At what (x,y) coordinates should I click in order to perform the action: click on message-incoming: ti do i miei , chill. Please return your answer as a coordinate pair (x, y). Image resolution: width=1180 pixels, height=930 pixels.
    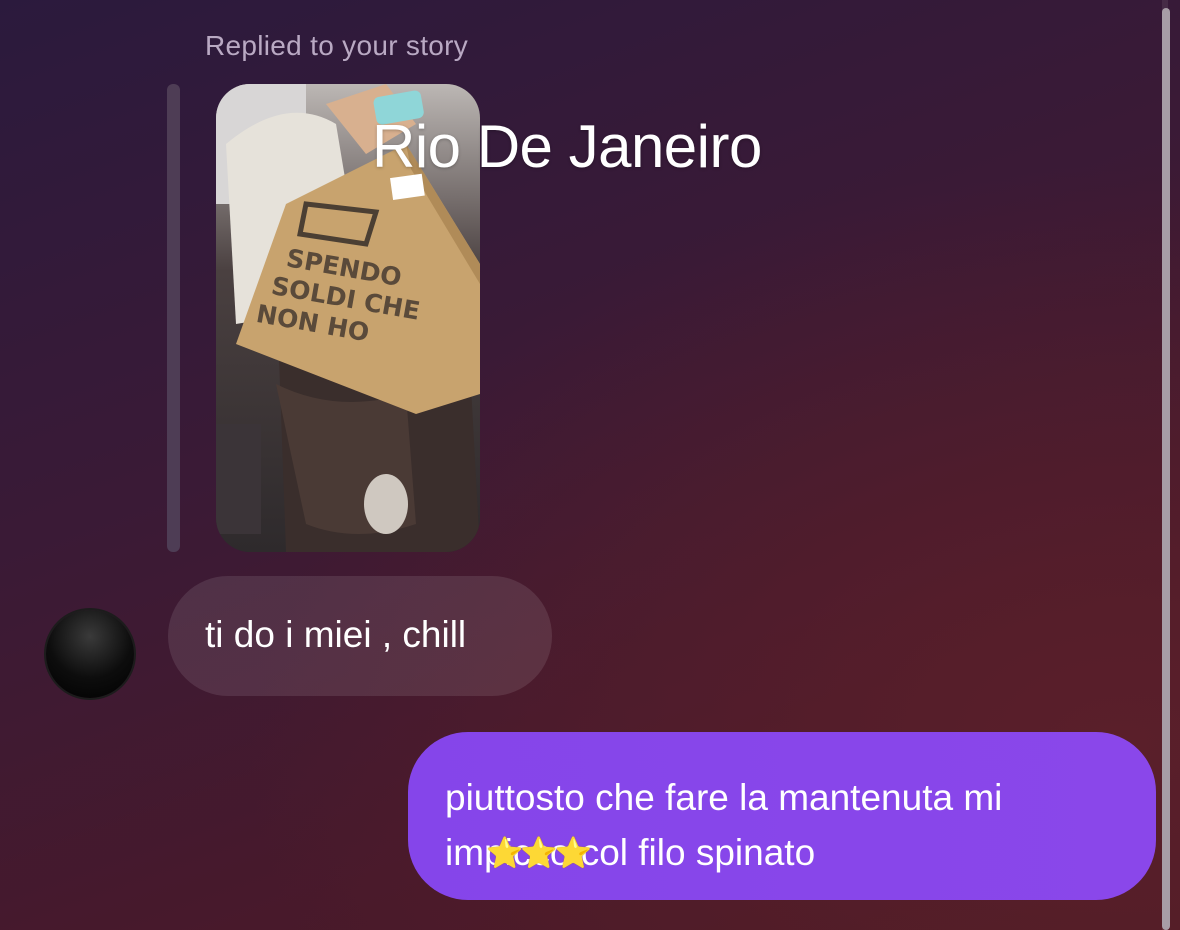
    Looking at the image, I should click on (360, 636).